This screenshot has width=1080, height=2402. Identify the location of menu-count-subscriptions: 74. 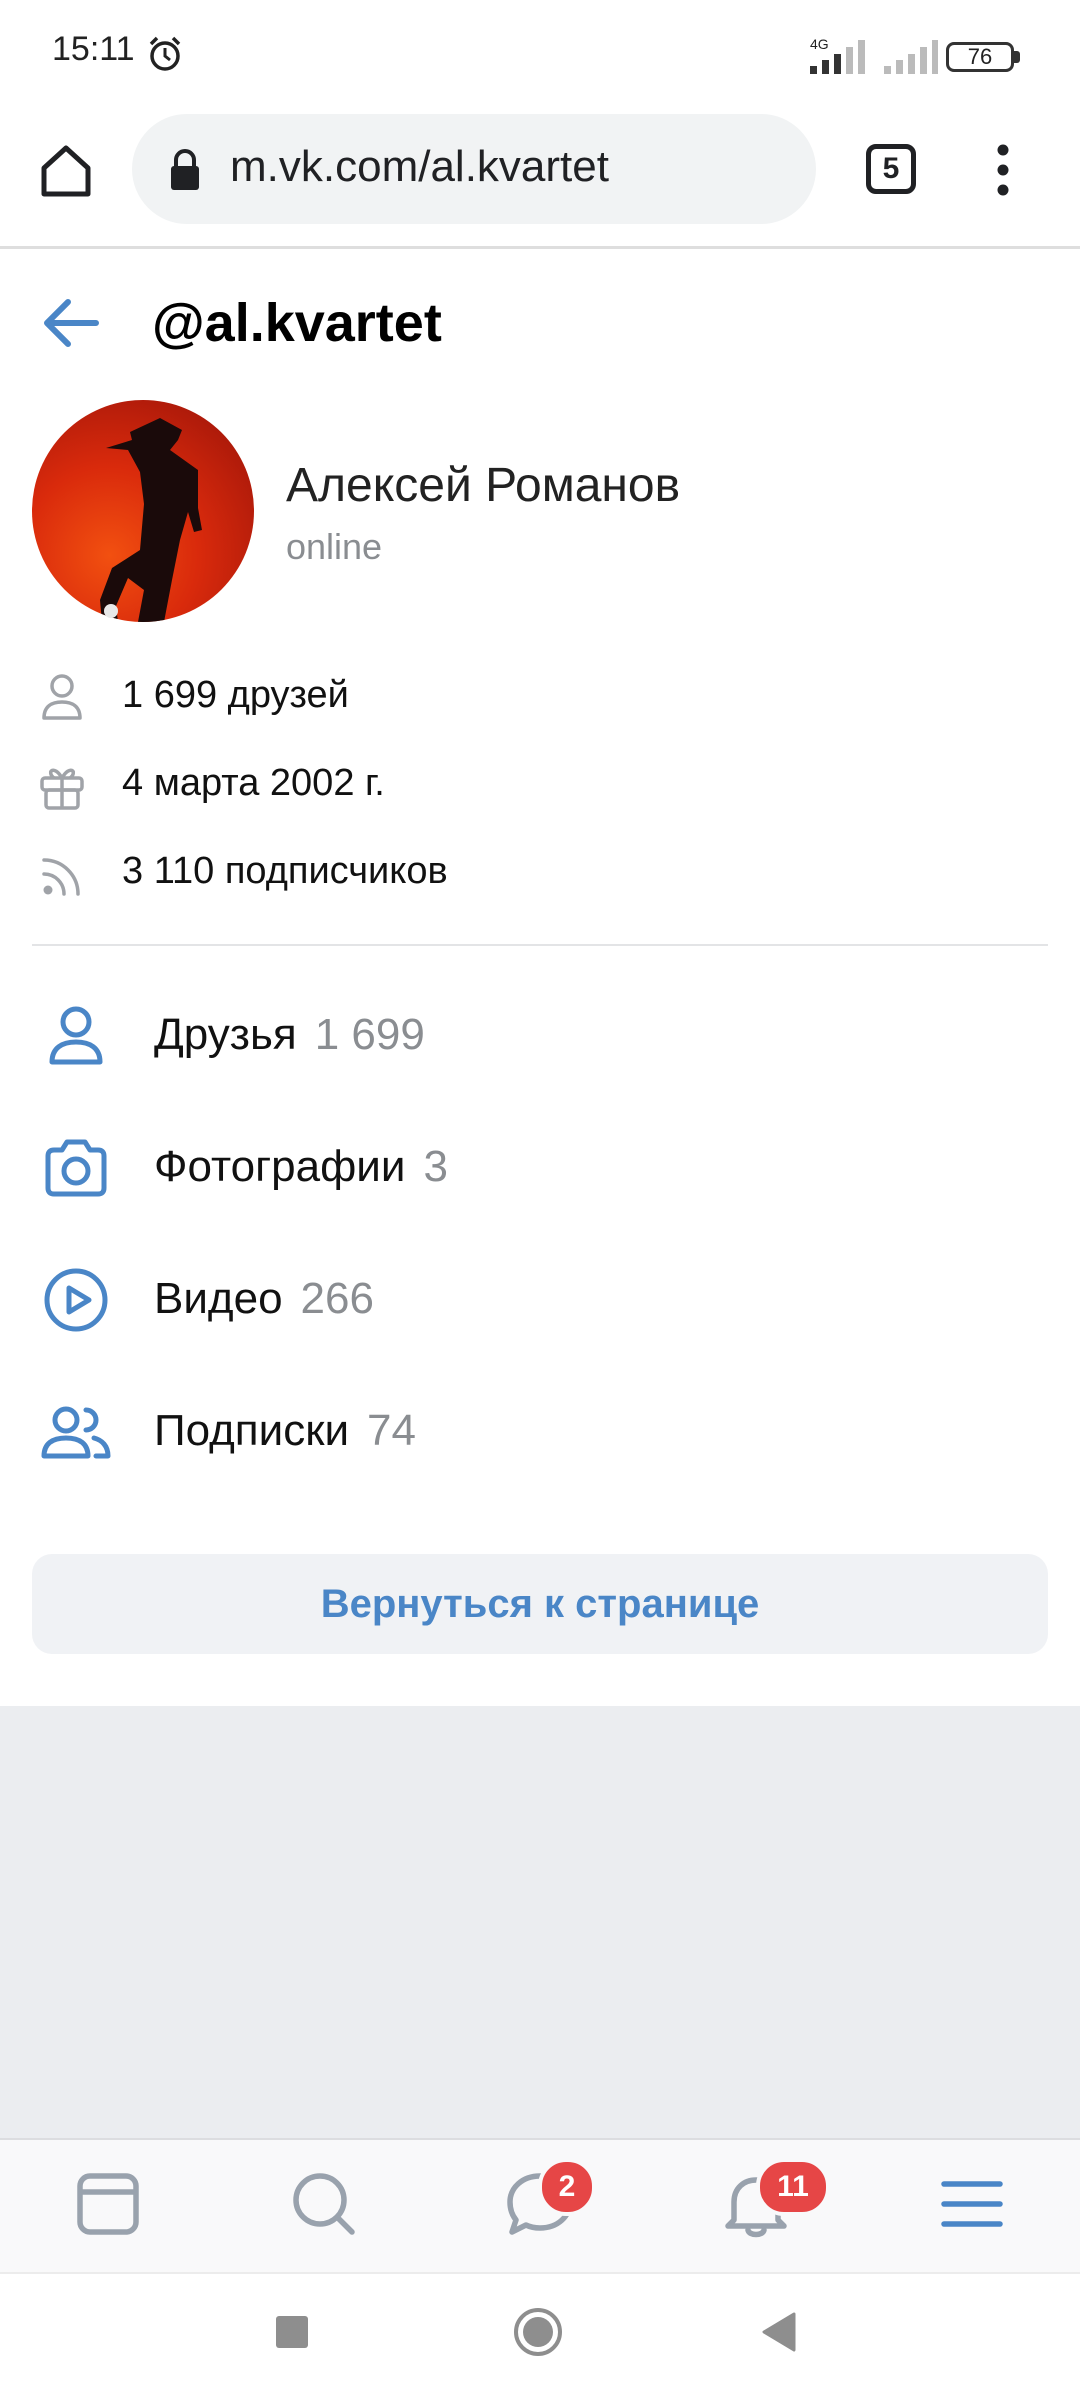
(391, 1430).